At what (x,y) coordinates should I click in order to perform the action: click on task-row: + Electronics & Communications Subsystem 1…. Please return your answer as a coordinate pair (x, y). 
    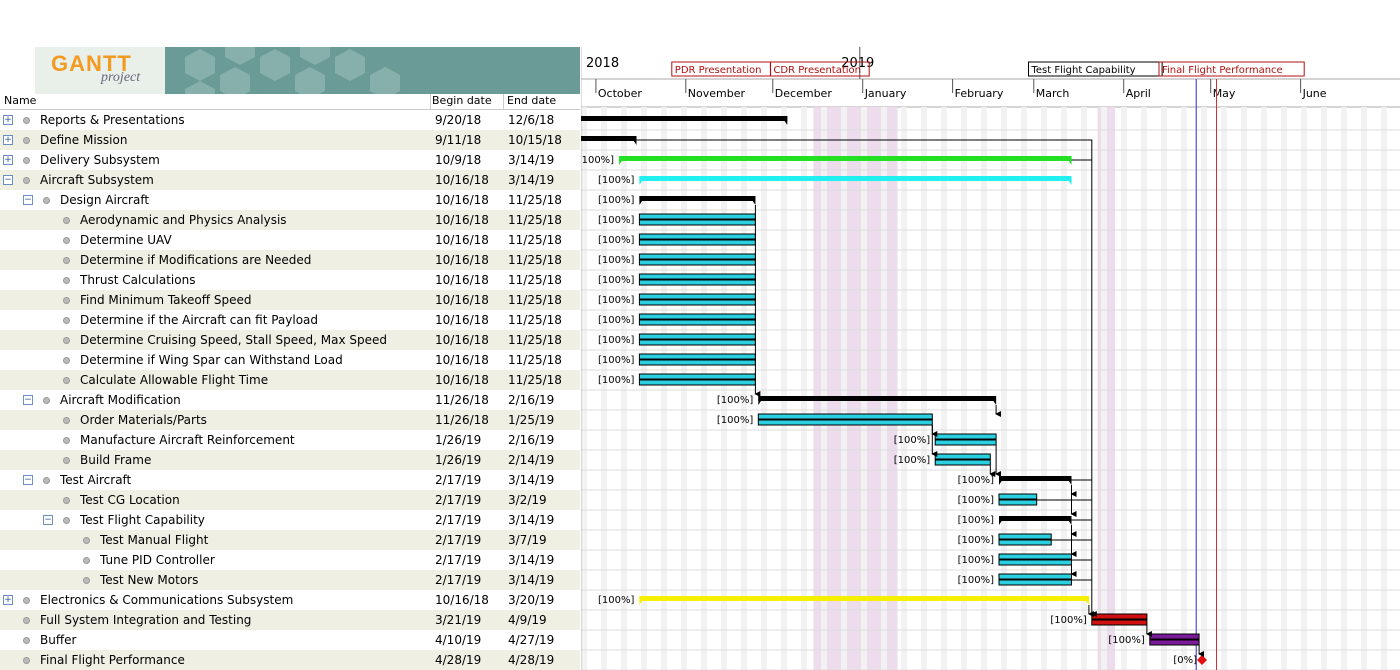
    Looking at the image, I should click on (290, 600).